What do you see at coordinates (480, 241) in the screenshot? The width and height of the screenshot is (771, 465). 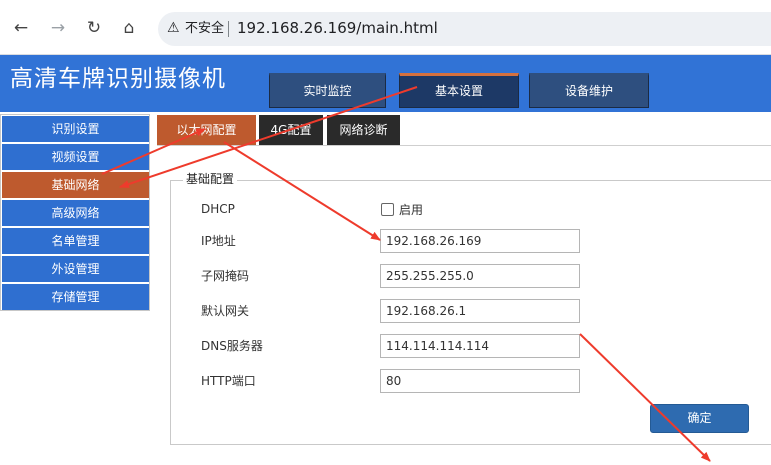 I see `ip-address-input: 192.168.26.169` at bounding box center [480, 241].